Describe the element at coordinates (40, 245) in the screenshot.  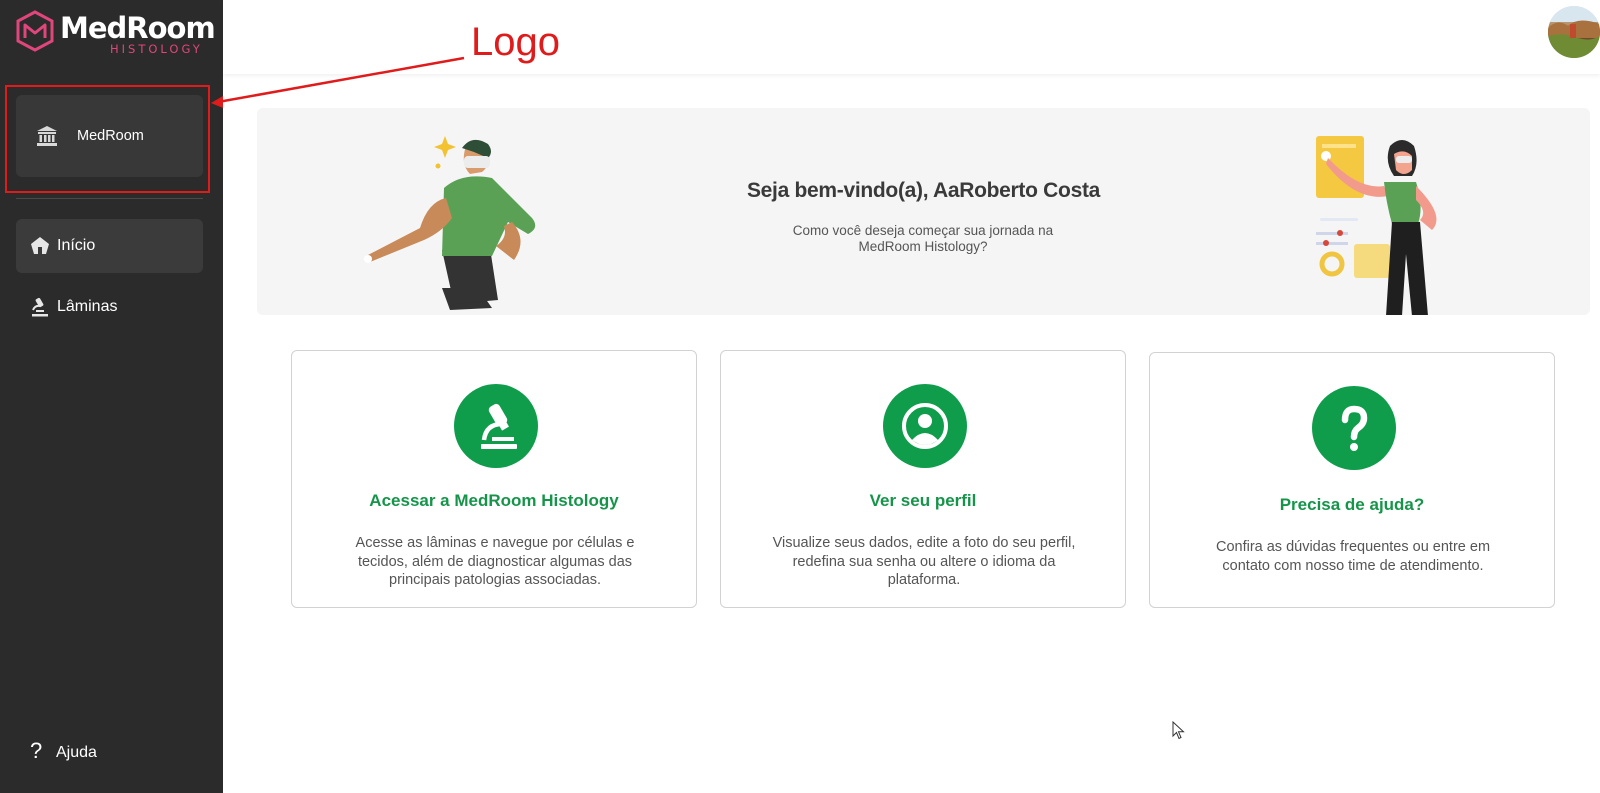
I see `home-icon` at that location.